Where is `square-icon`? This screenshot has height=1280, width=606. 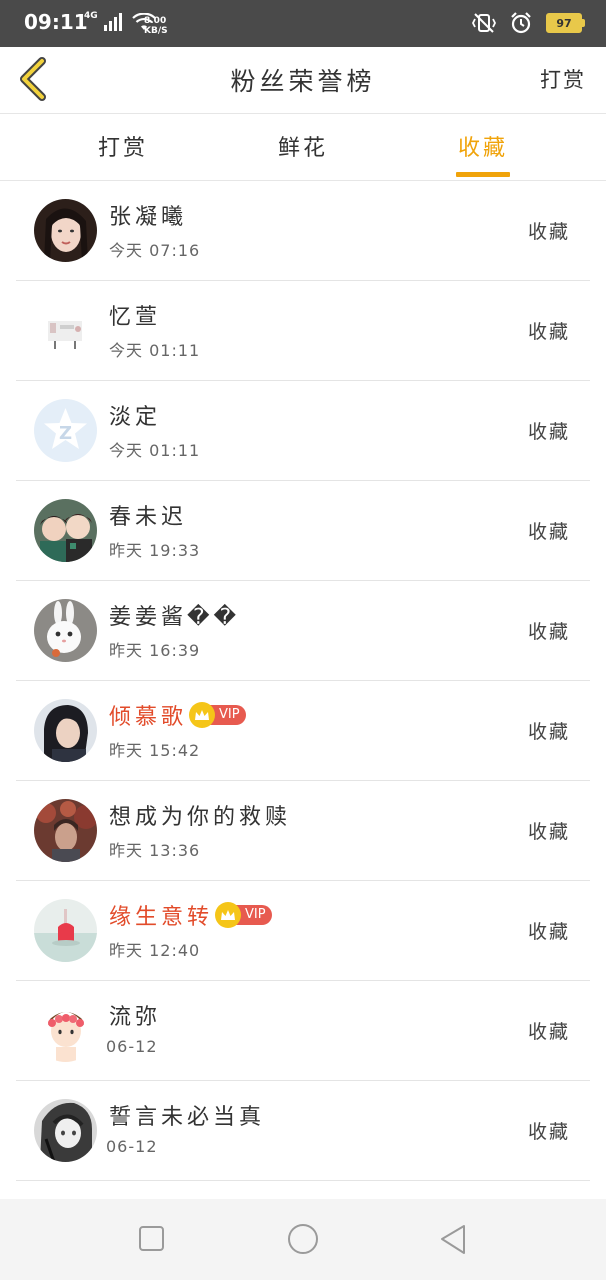
square-icon is located at coordinates (151, 1238).